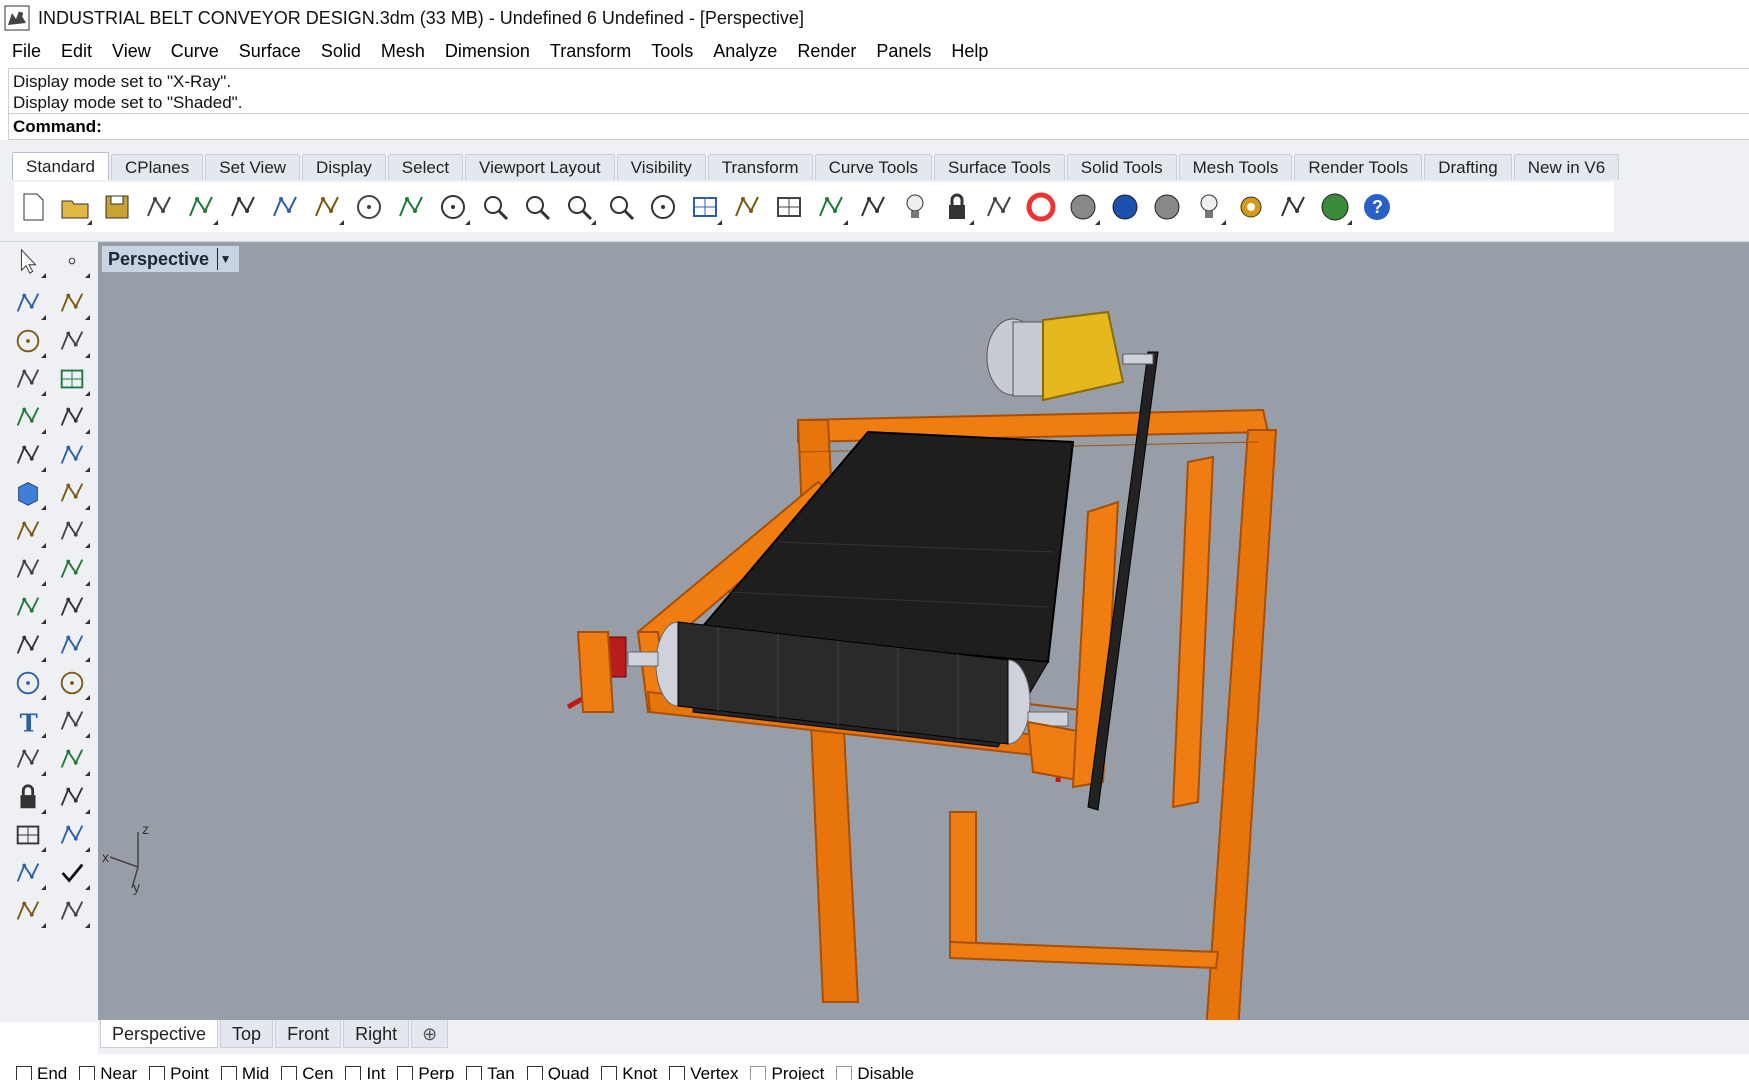  Describe the element at coordinates (72, 261) in the screenshot. I see `point-icon` at that location.